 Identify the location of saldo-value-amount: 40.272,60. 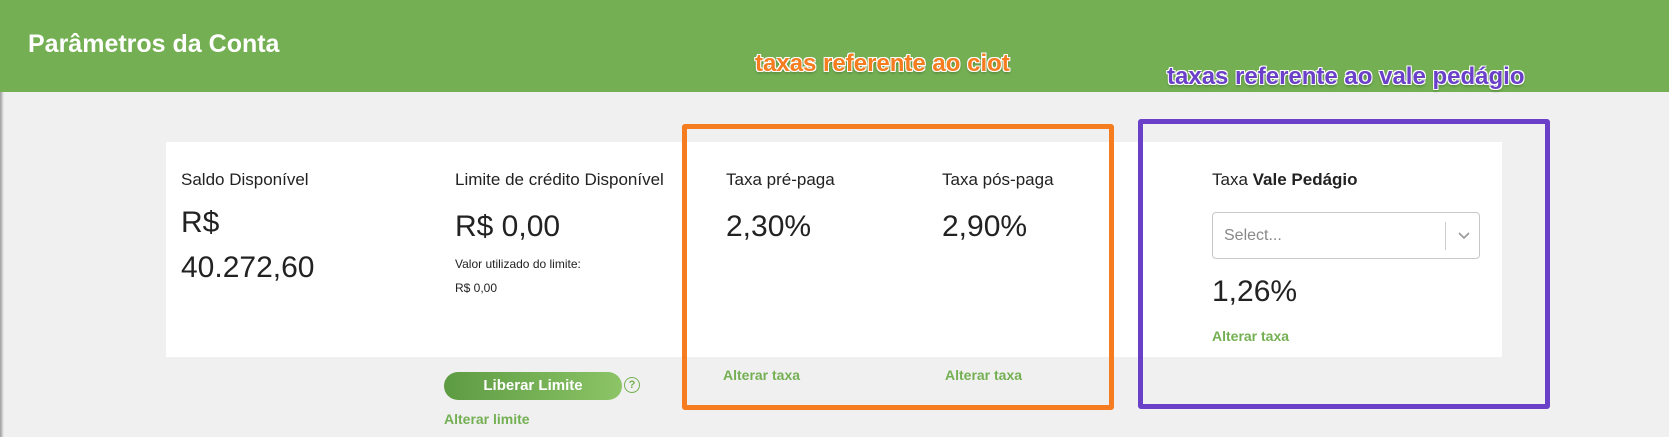
(248, 267).